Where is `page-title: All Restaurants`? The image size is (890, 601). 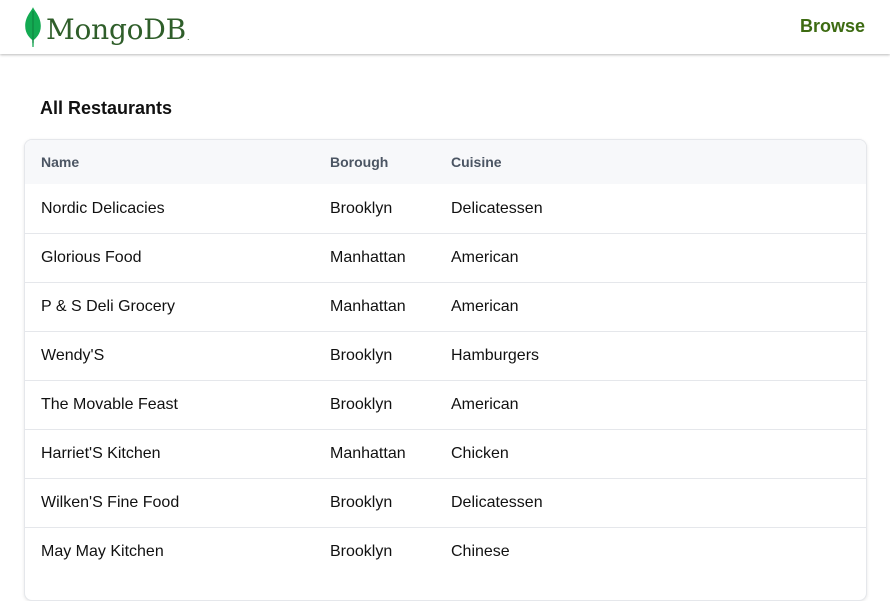
page-title: All Restaurants is located at coordinates (106, 108).